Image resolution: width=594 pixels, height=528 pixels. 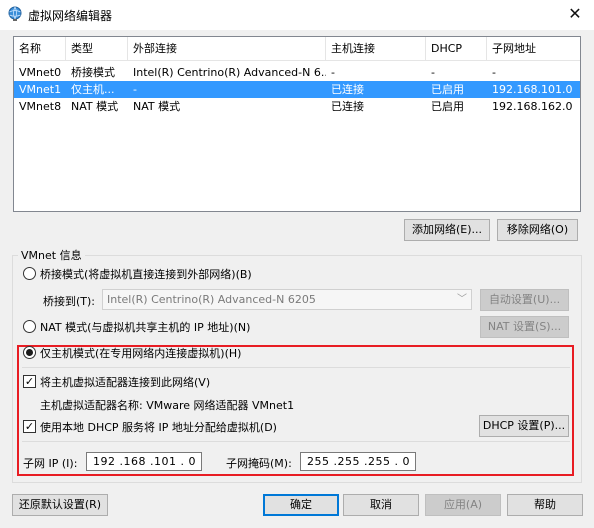 I want to click on cell-type: 桥接模式, so click(x=93, y=72).